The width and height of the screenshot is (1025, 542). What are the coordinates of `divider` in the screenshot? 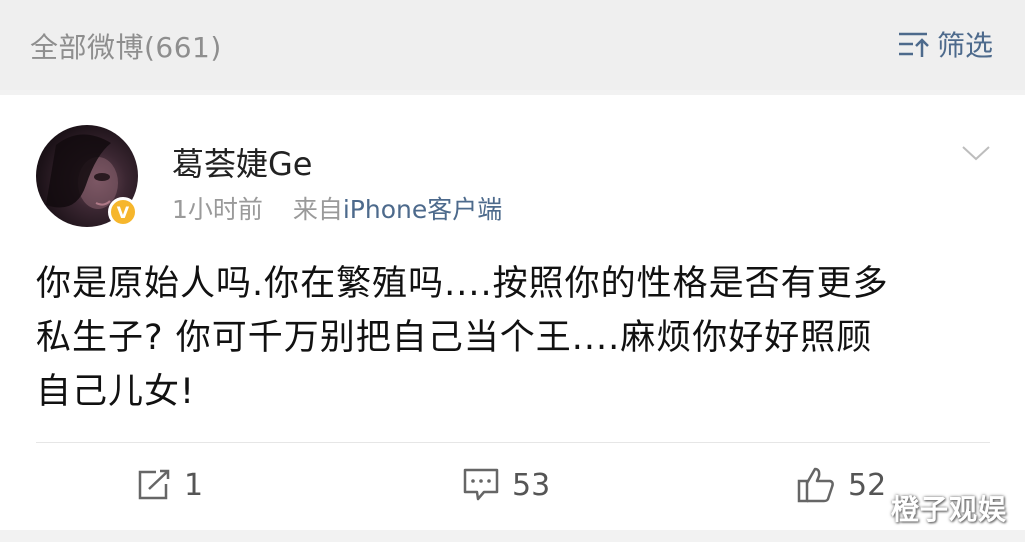 It's located at (513, 442).